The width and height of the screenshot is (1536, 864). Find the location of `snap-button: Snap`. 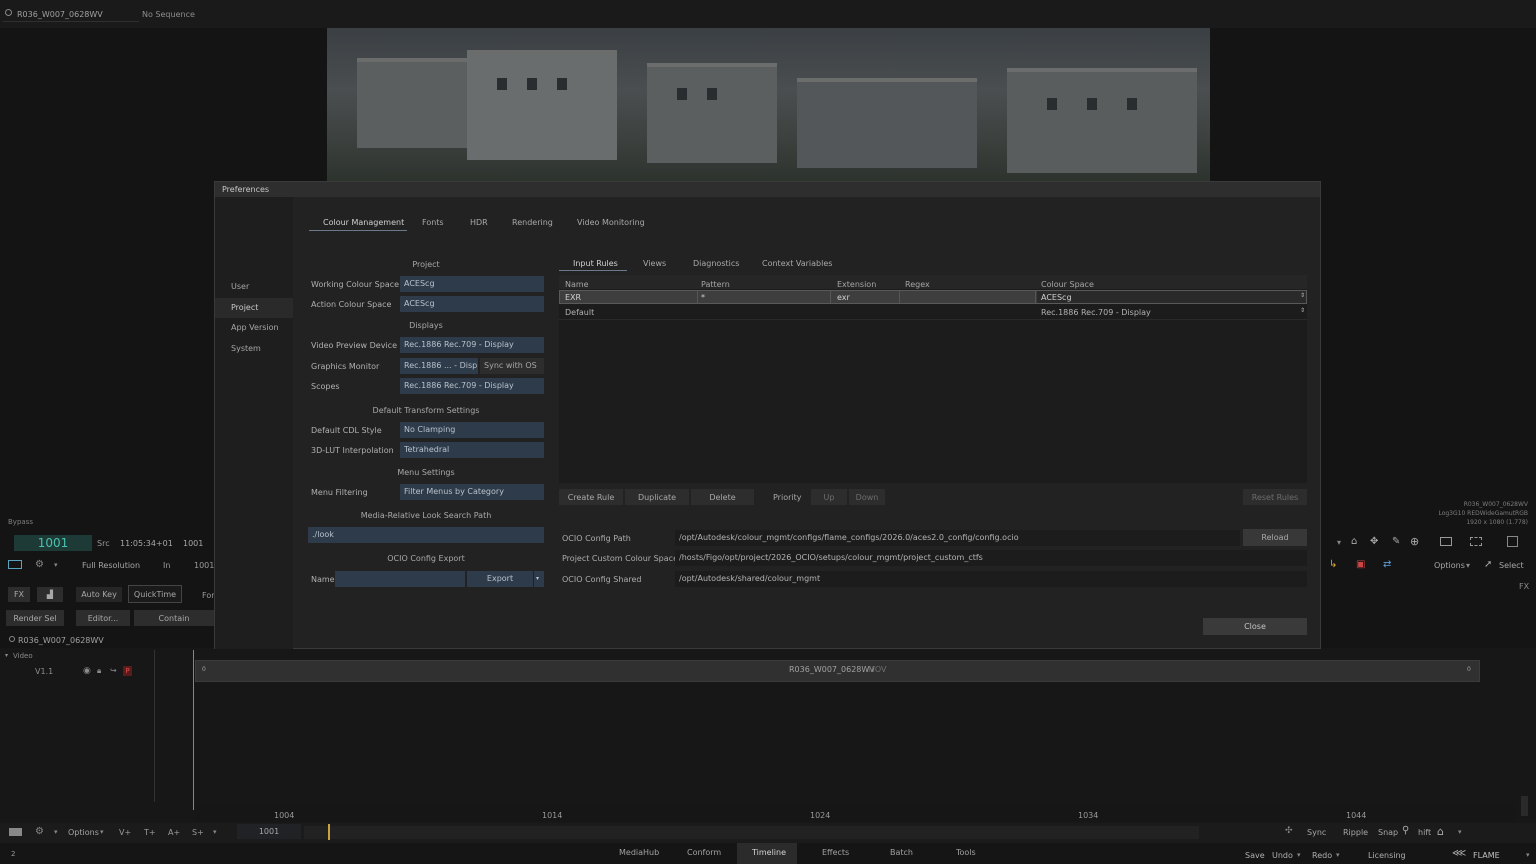

snap-button: Snap is located at coordinates (1388, 832).